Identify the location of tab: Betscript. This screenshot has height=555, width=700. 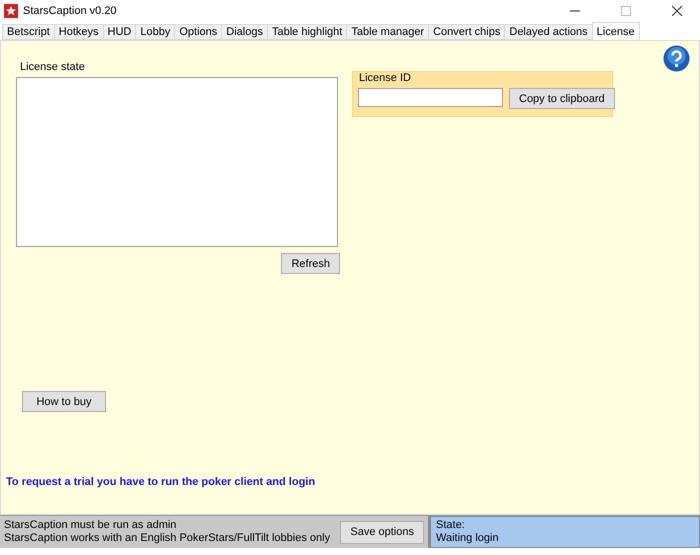
(28, 32).